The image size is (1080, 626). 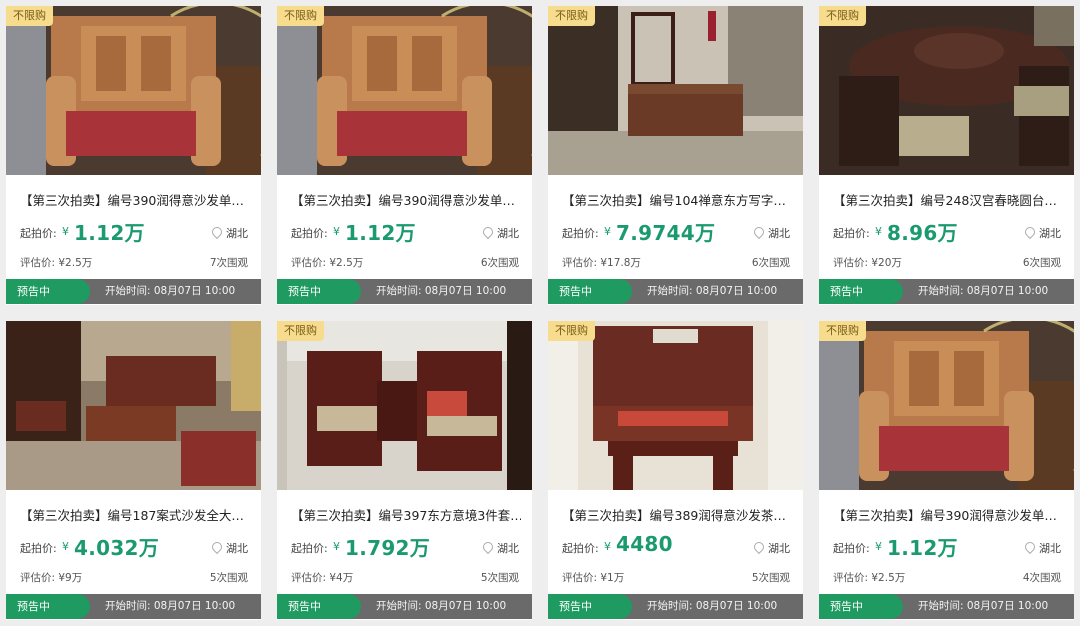 What do you see at coordinates (922, 233) in the screenshot?
I see `start-price: 8.96万` at bounding box center [922, 233].